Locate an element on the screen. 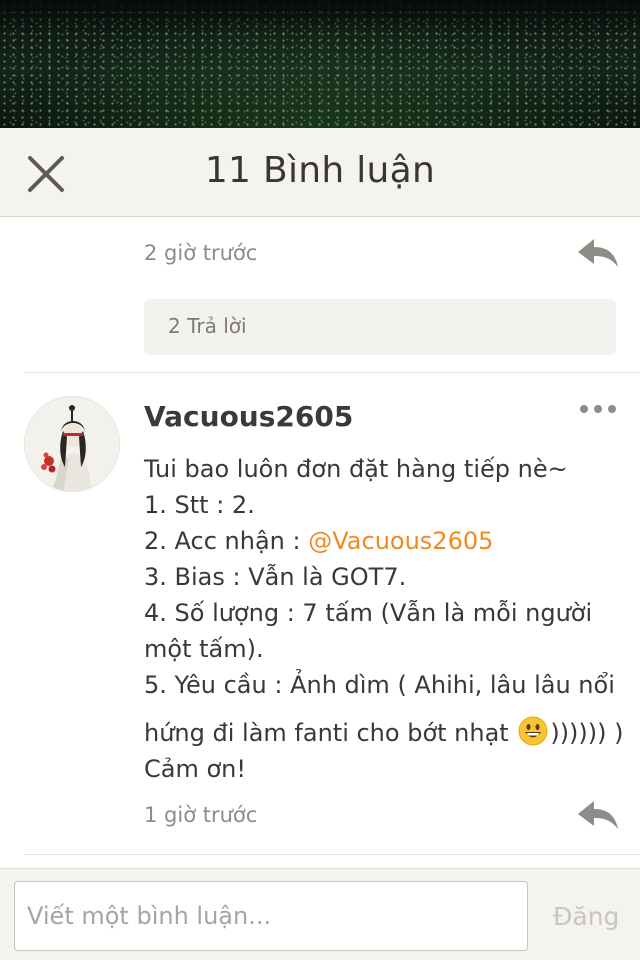  comment-line-text: 2. Acc nhận : is located at coordinates (226, 541).